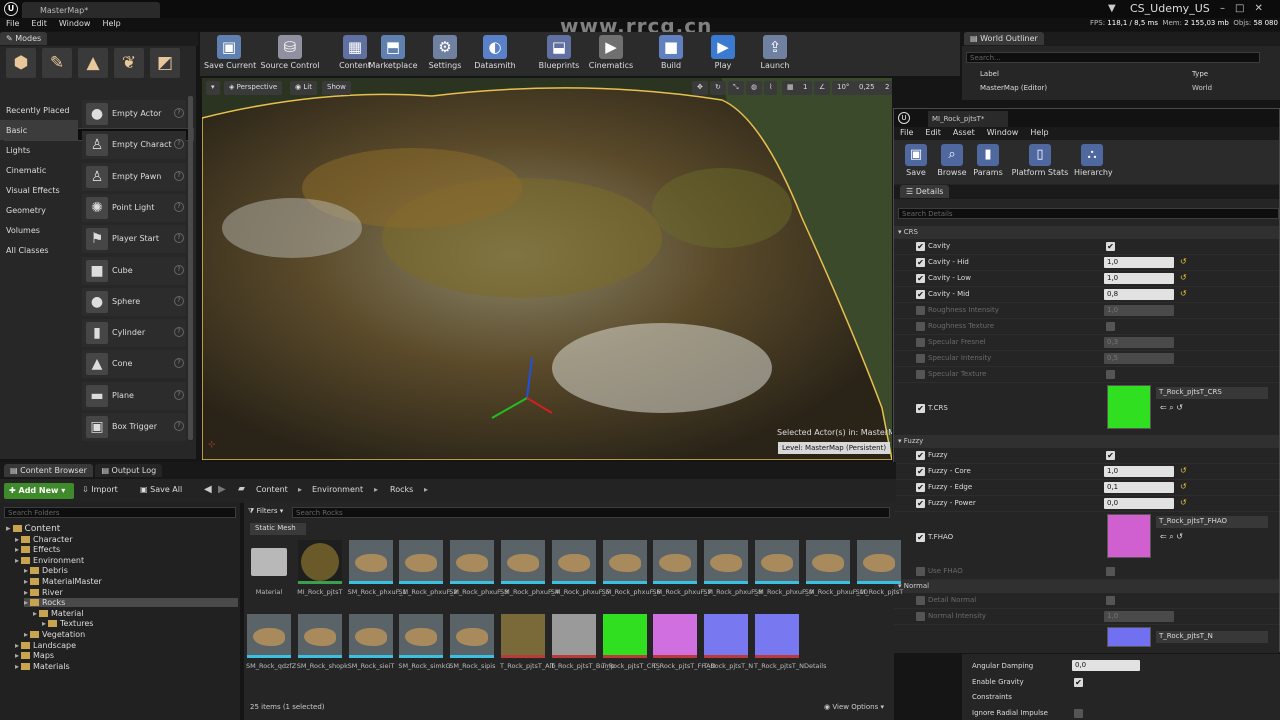  Describe the element at coordinates (57, 63) in the screenshot. I see `paint-mode-icon: ✎` at that location.